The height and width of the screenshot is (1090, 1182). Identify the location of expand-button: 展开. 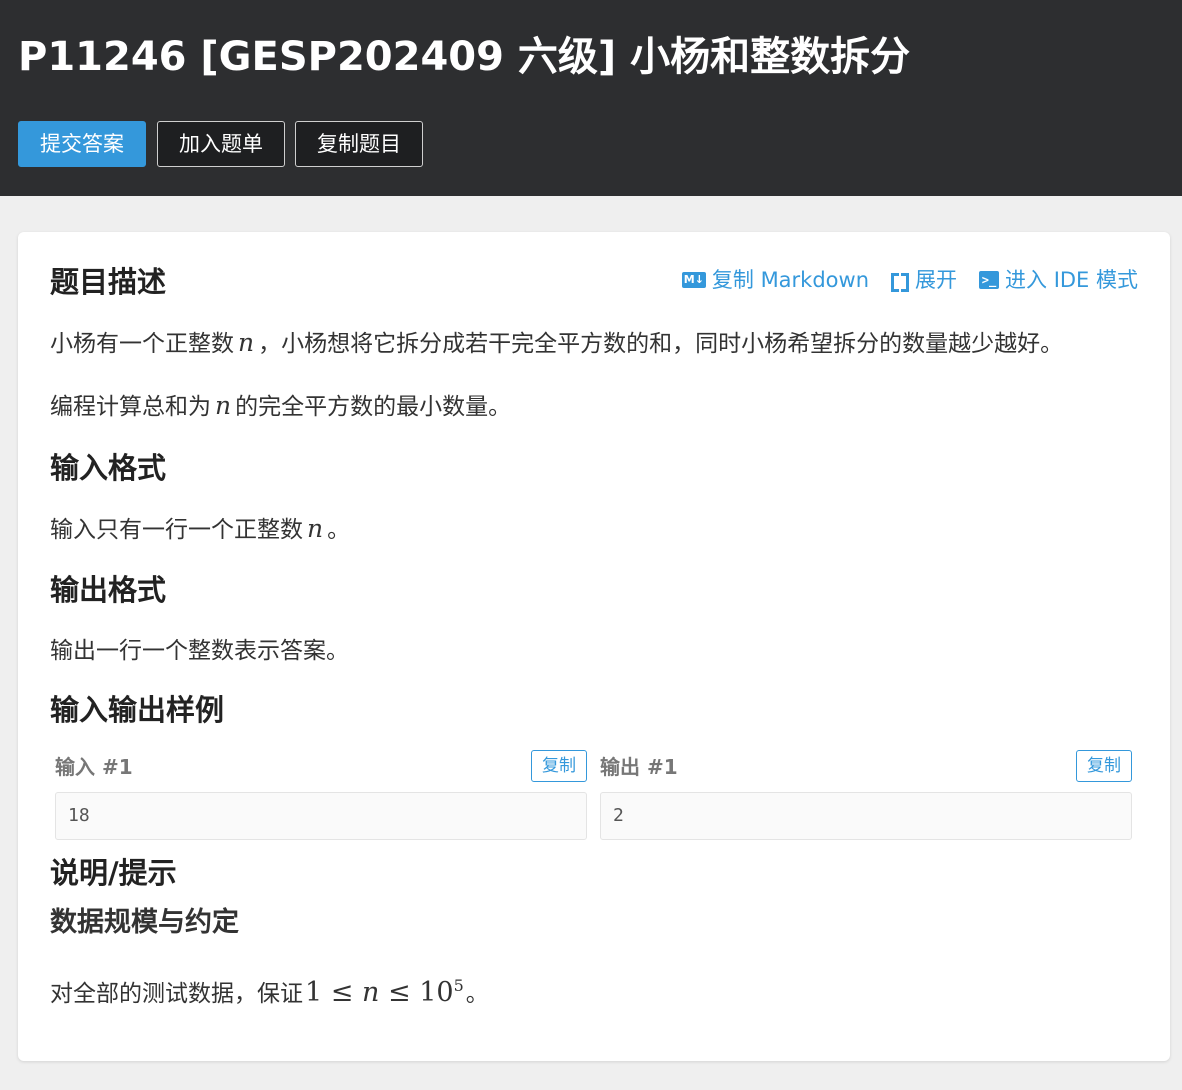
(924, 280).